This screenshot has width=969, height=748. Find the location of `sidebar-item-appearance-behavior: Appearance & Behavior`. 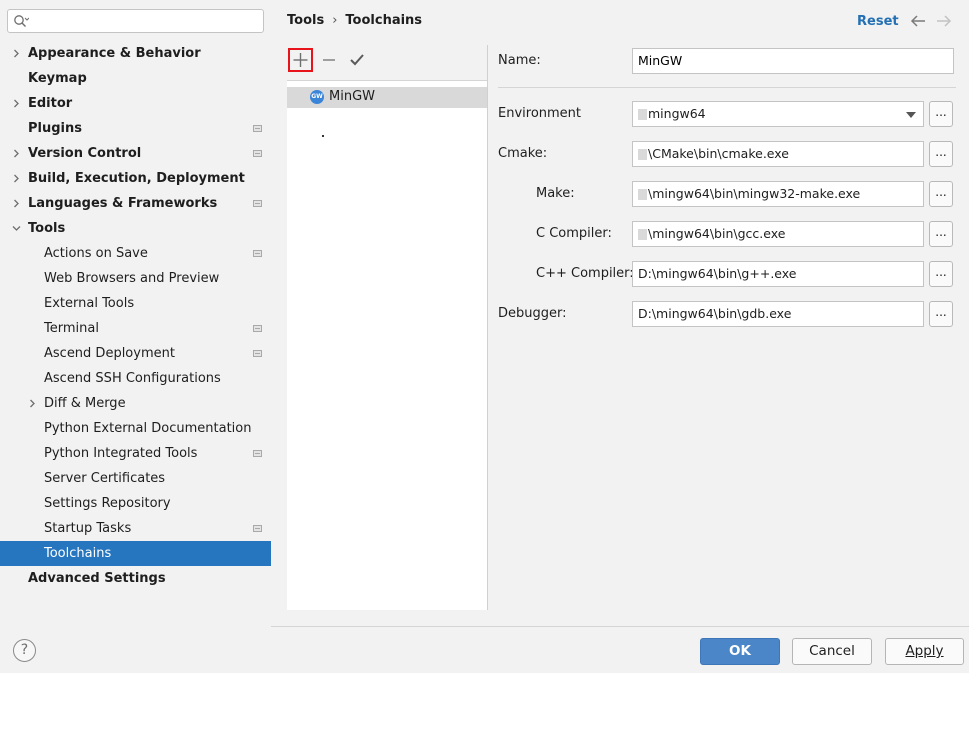

sidebar-item-appearance-behavior: Appearance & Behavior is located at coordinates (135, 53).